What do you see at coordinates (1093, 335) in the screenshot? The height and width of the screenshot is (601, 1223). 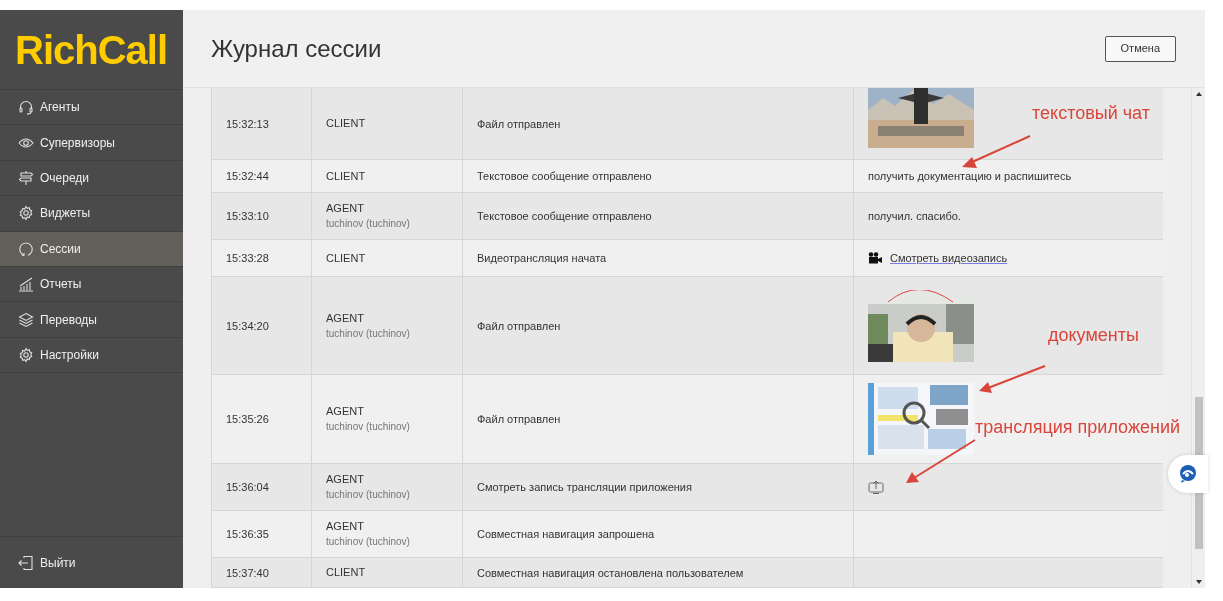 I see `annotation-label: документы` at bounding box center [1093, 335].